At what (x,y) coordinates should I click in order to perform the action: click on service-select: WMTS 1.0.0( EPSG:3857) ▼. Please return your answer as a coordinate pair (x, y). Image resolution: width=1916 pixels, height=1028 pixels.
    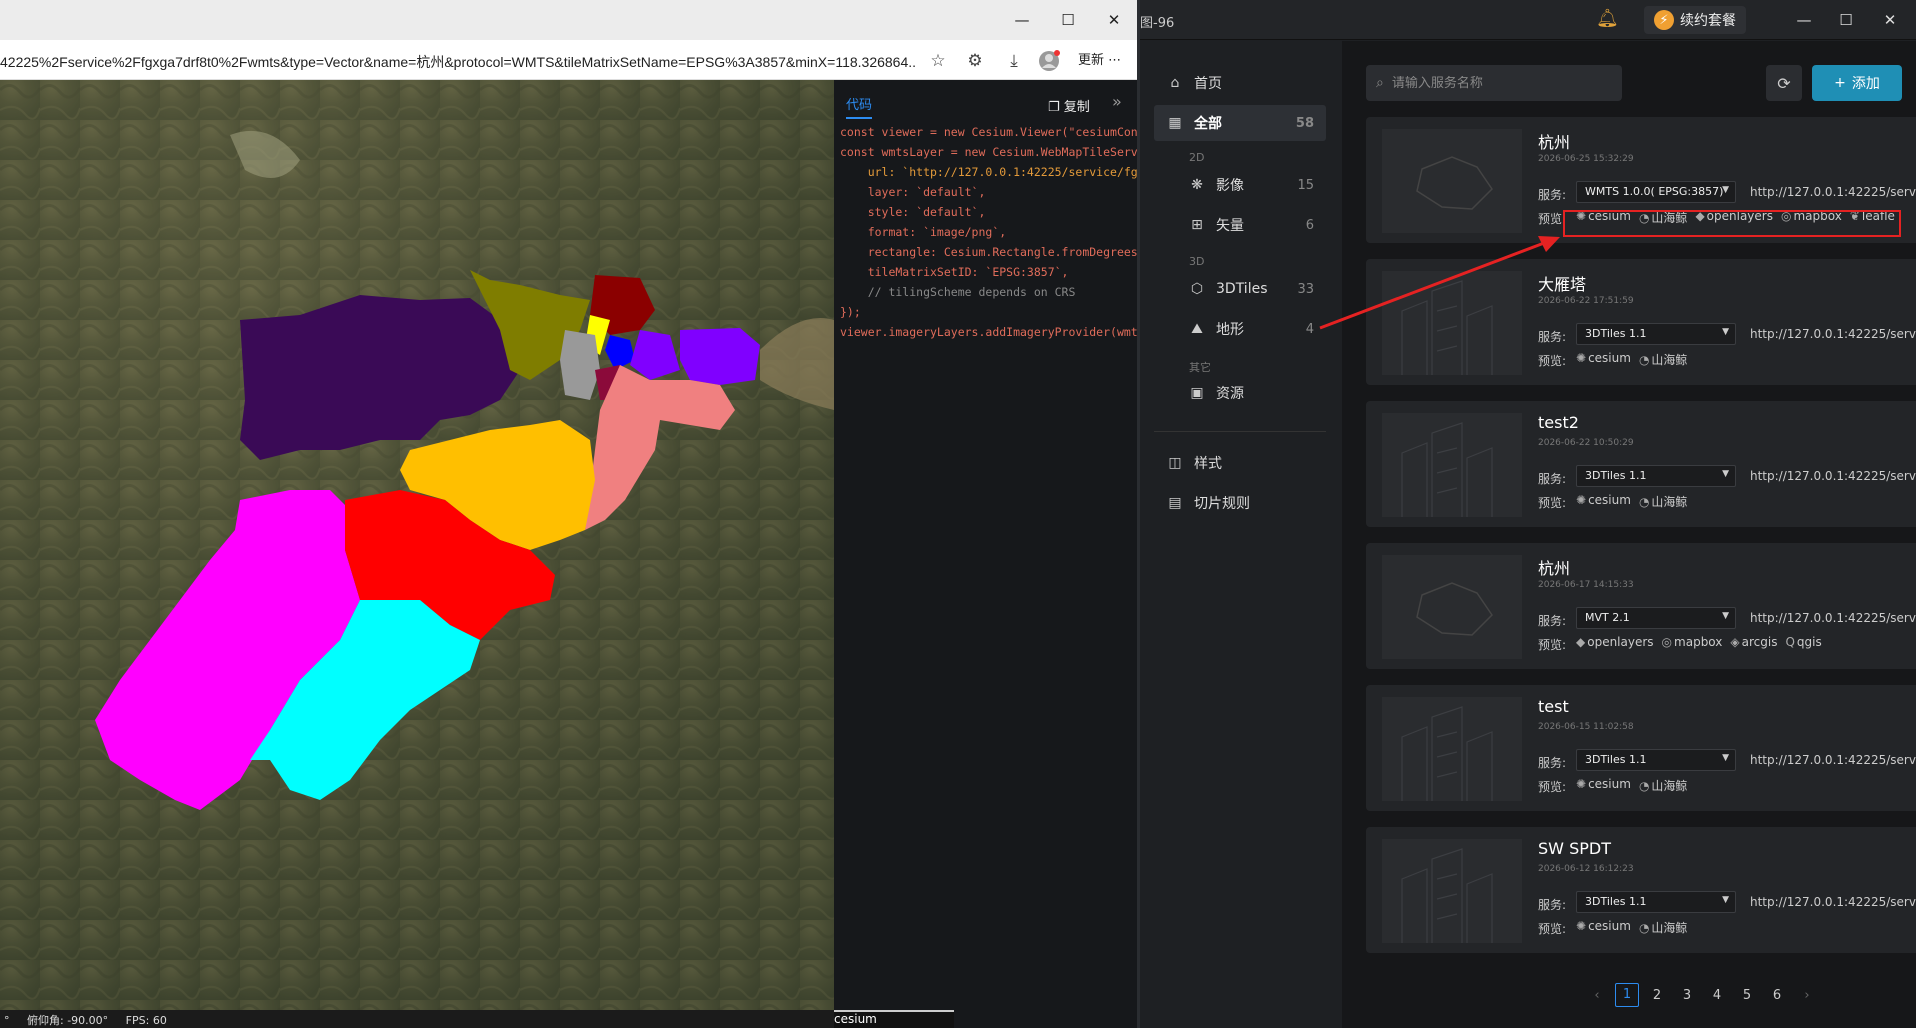
    Looking at the image, I should click on (1656, 192).